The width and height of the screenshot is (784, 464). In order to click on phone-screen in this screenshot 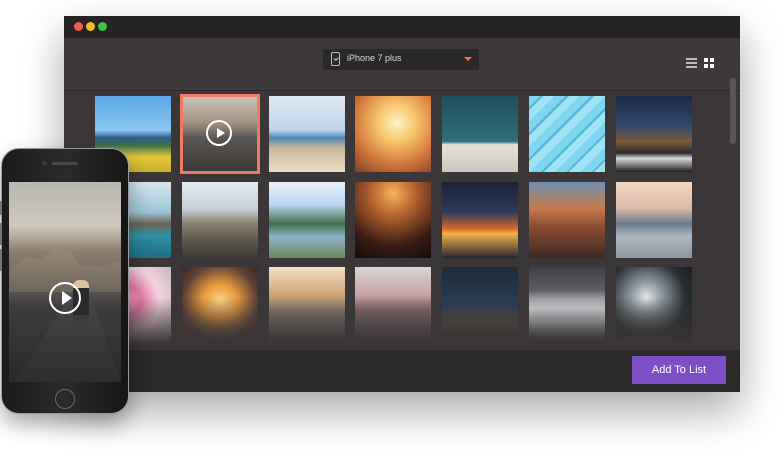, I will do `click(65, 282)`.